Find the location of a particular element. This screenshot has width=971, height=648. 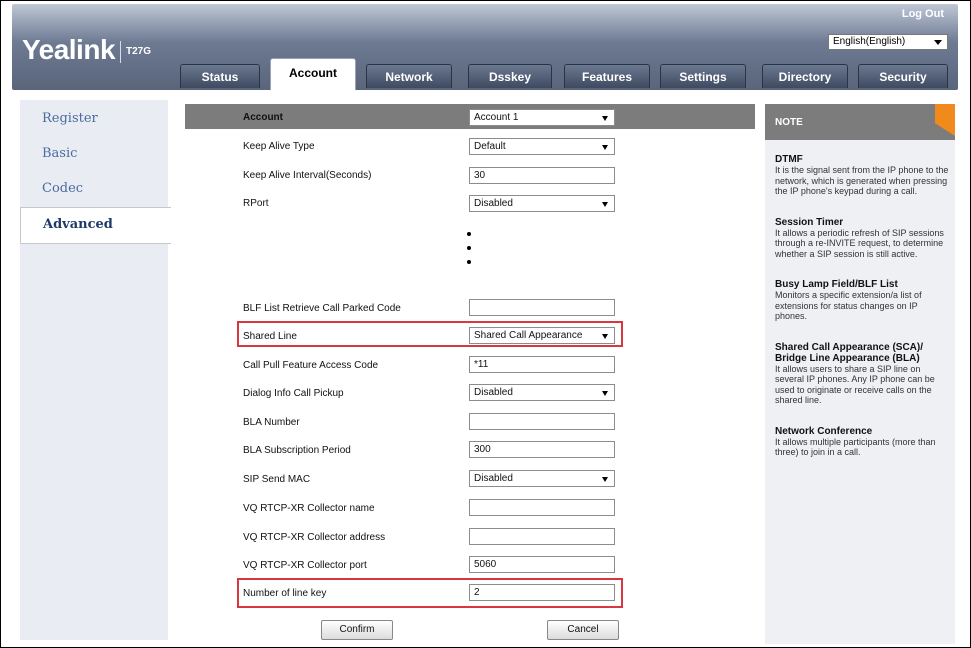

sidebar: Register Basic Codec Advanced is located at coordinates (95, 173).